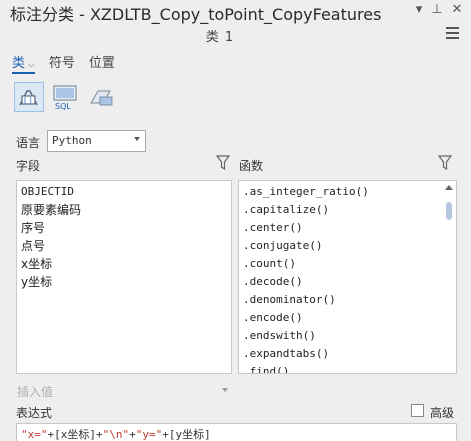 This screenshot has width=471, height=441. What do you see at coordinates (34, 413) in the screenshot?
I see `expression-label: 表达式` at bounding box center [34, 413].